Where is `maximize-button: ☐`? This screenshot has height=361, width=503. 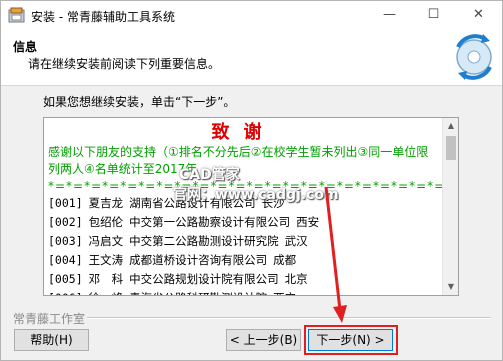
maximize-button: ☐ is located at coordinates (433, 15).